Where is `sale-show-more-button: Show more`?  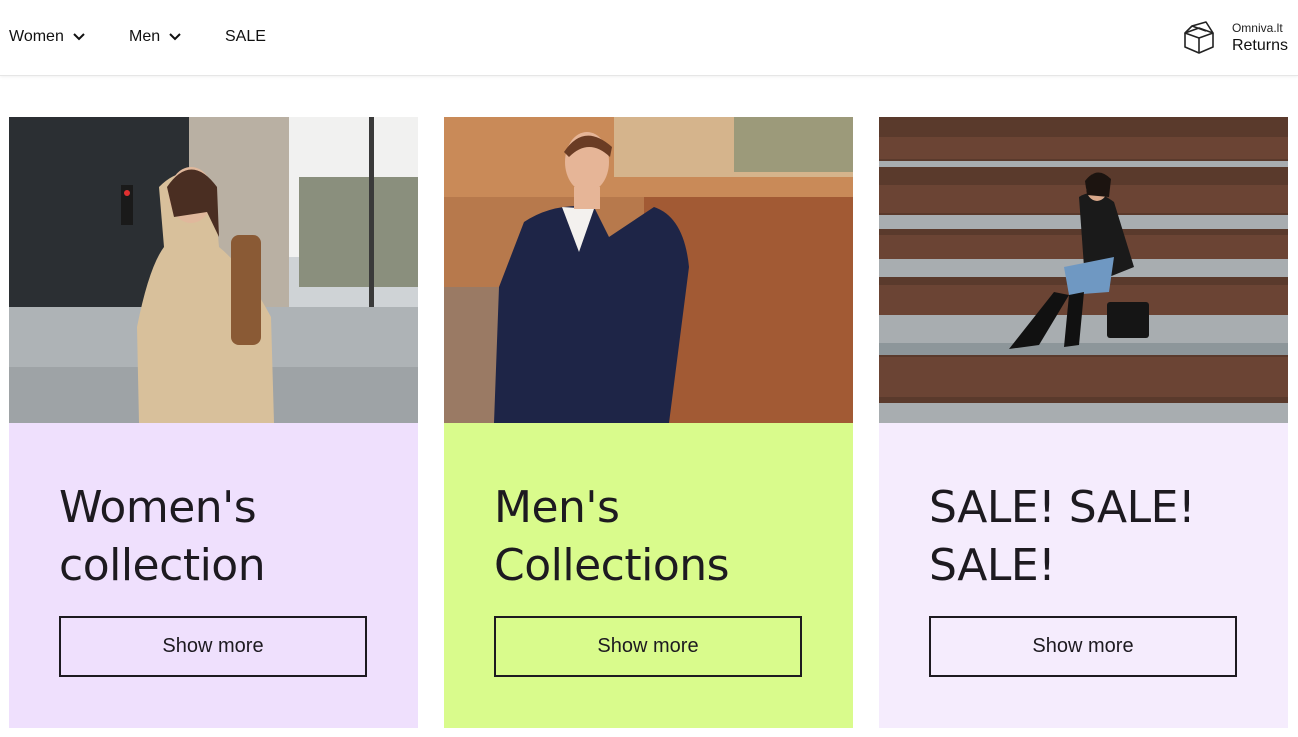 sale-show-more-button: Show more is located at coordinates (1083, 646).